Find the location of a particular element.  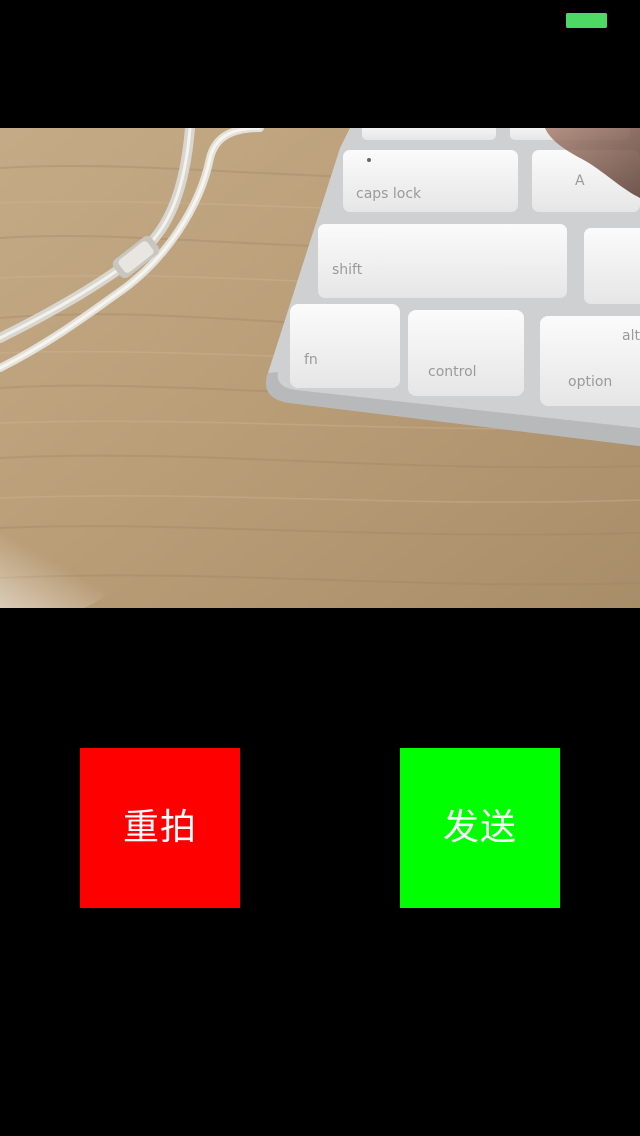

battery-icon is located at coordinates (586, 20).